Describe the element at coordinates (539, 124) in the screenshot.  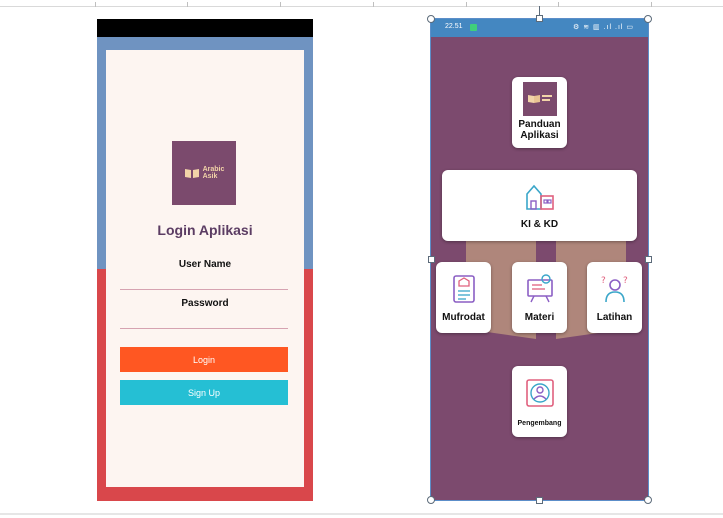
I see `panduan-label-line1: Panduan` at that location.